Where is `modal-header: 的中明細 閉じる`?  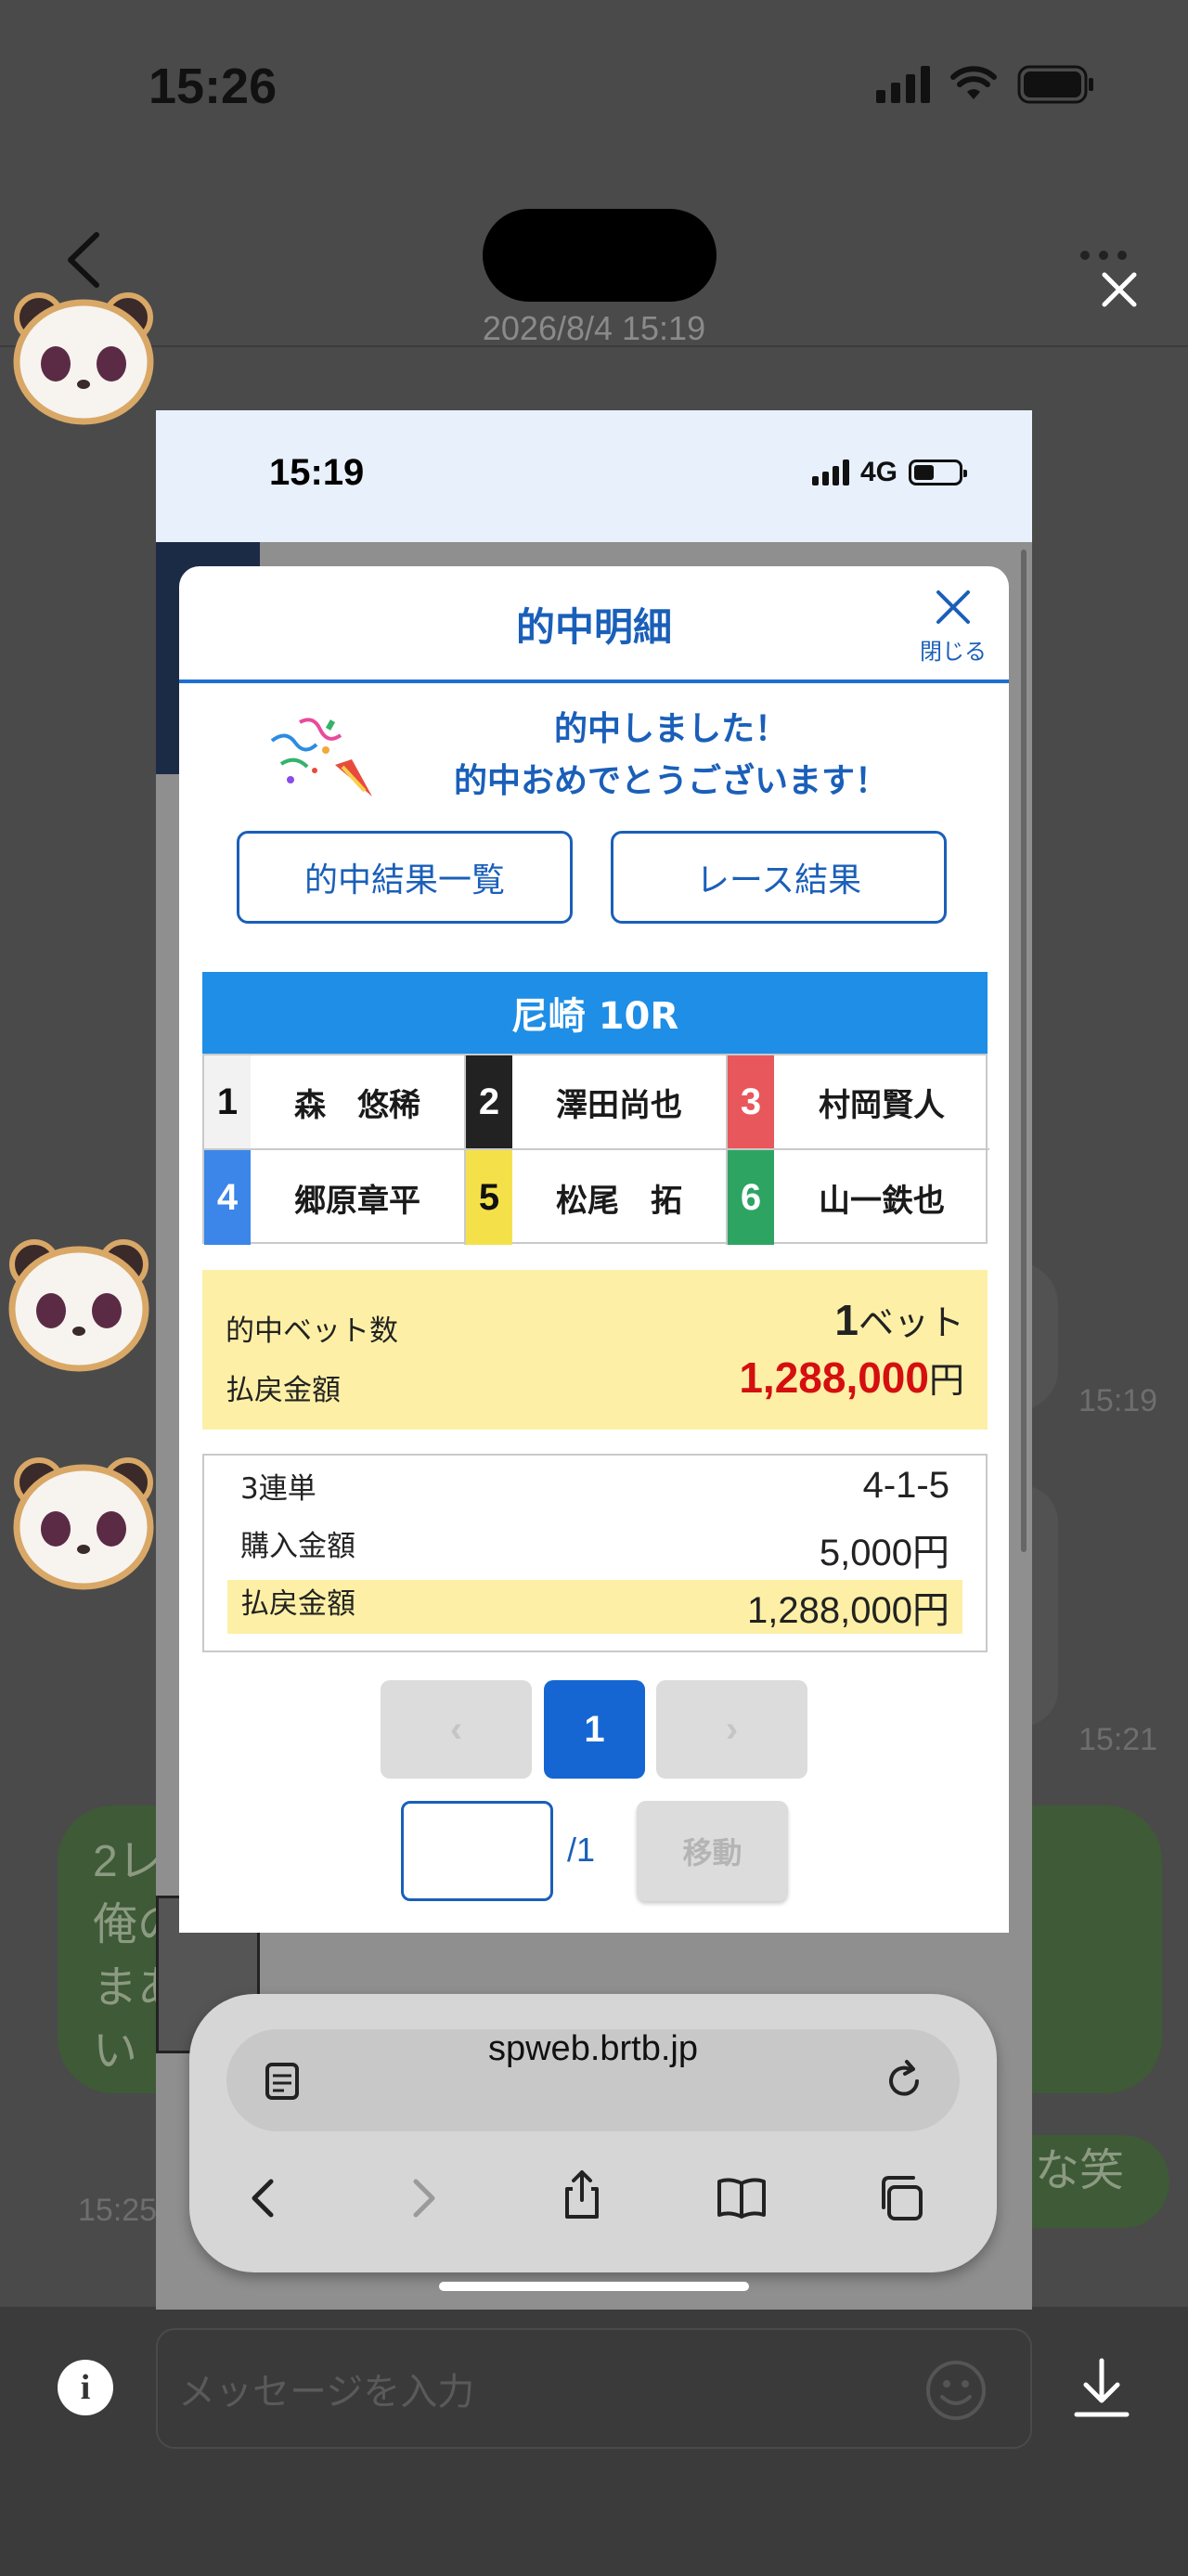 modal-header: 的中明細 閉じる is located at coordinates (594, 624).